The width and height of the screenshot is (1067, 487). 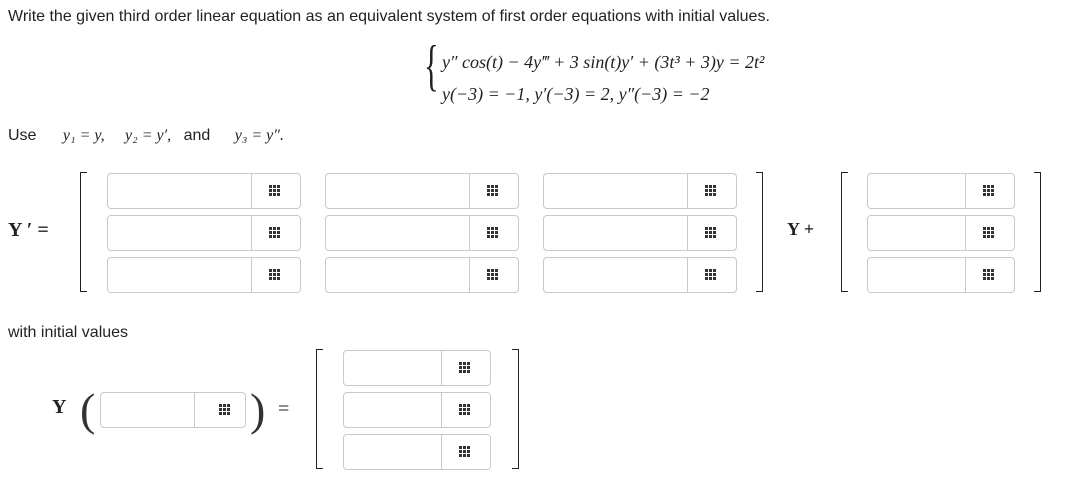 I want to click on substitution-line: Use y₁ = y, y₂ = y′, and y₃ = y″., so click(x=150, y=136).